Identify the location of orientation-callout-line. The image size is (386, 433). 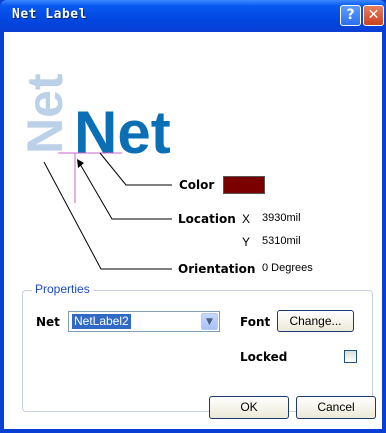
(107, 215).